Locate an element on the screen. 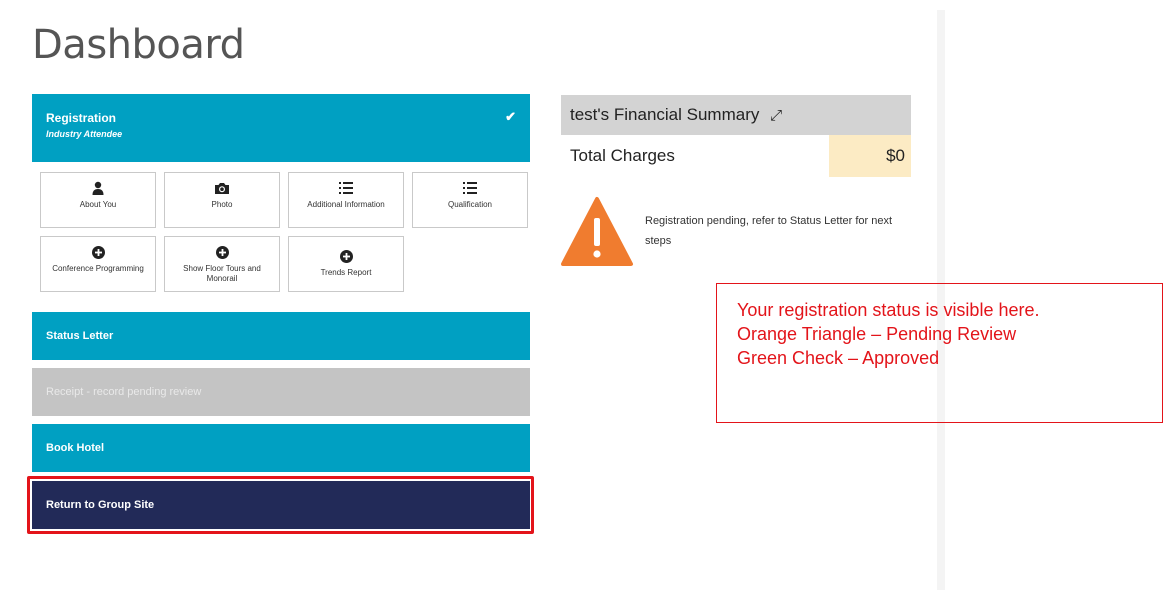  tile-label: Qualification is located at coordinates (470, 204).